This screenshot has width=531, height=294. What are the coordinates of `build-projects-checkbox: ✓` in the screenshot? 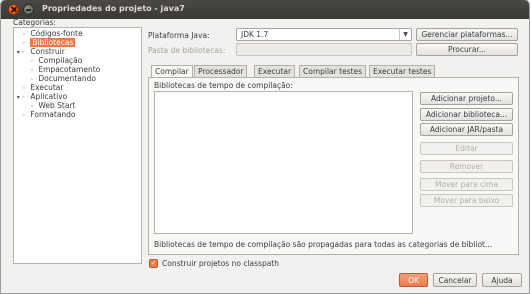 It's located at (153, 263).